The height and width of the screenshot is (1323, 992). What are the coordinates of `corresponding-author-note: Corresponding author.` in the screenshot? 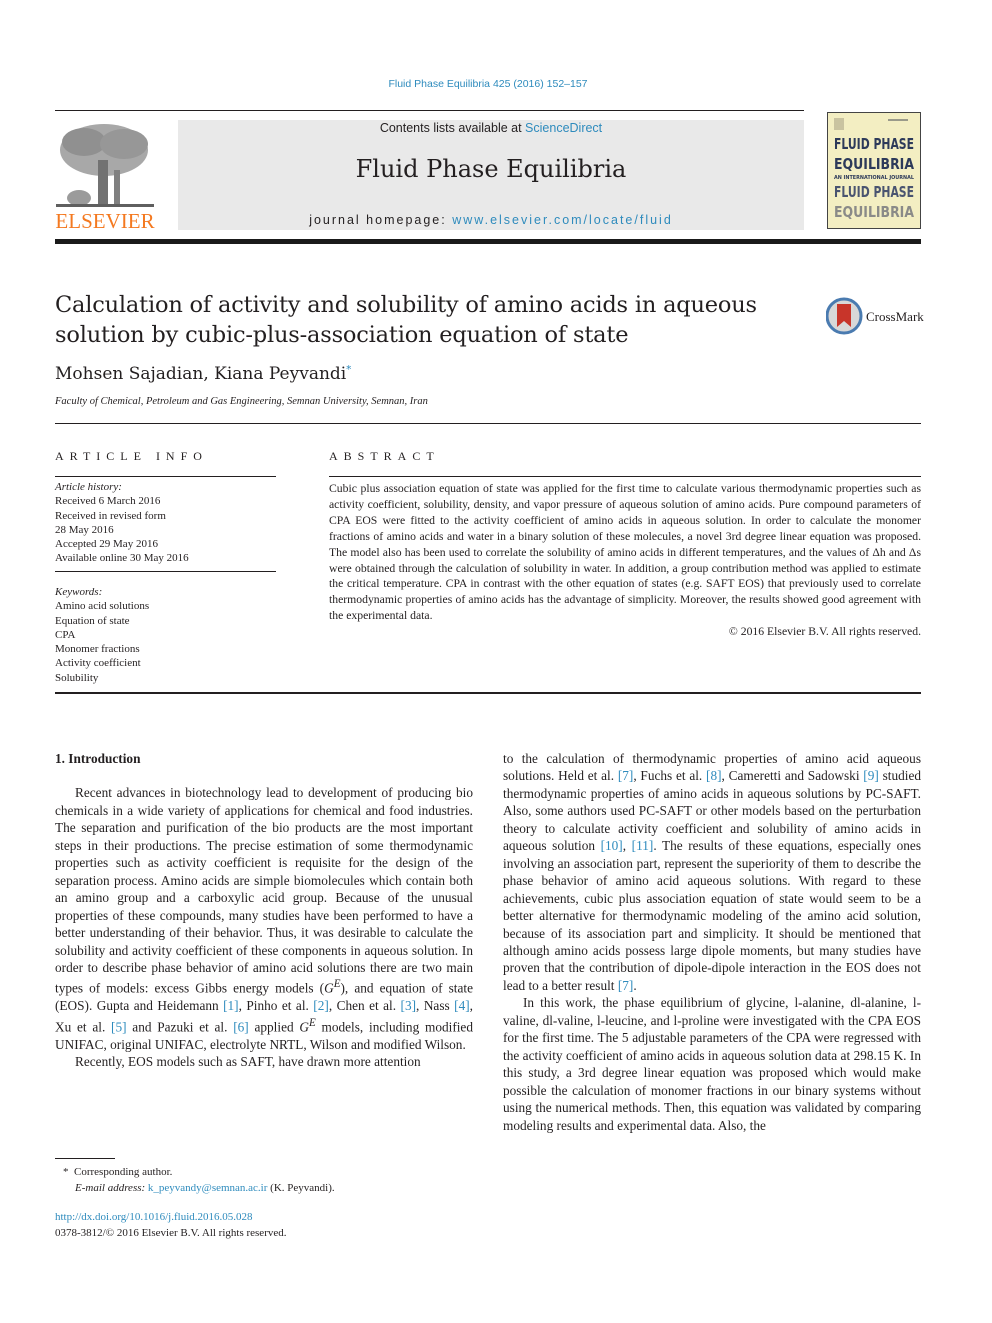 It's located at (123, 1172).